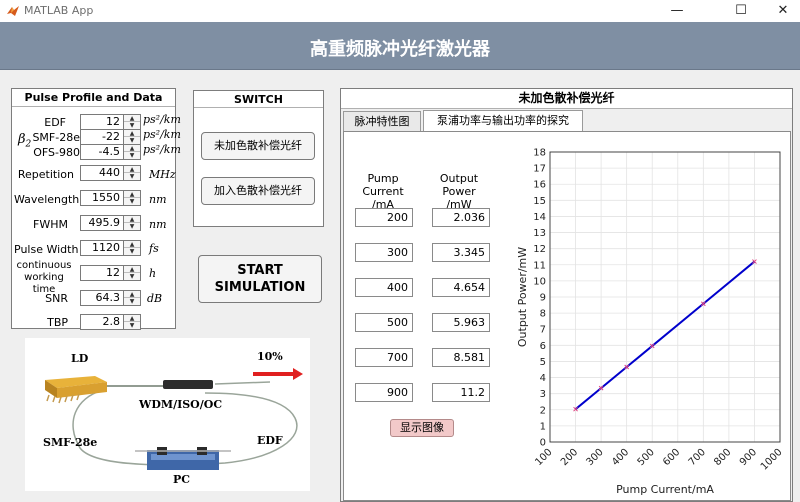 The height and width of the screenshot is (502, 800). I want to click on tbp-input: 2.8, so click(102, 322).